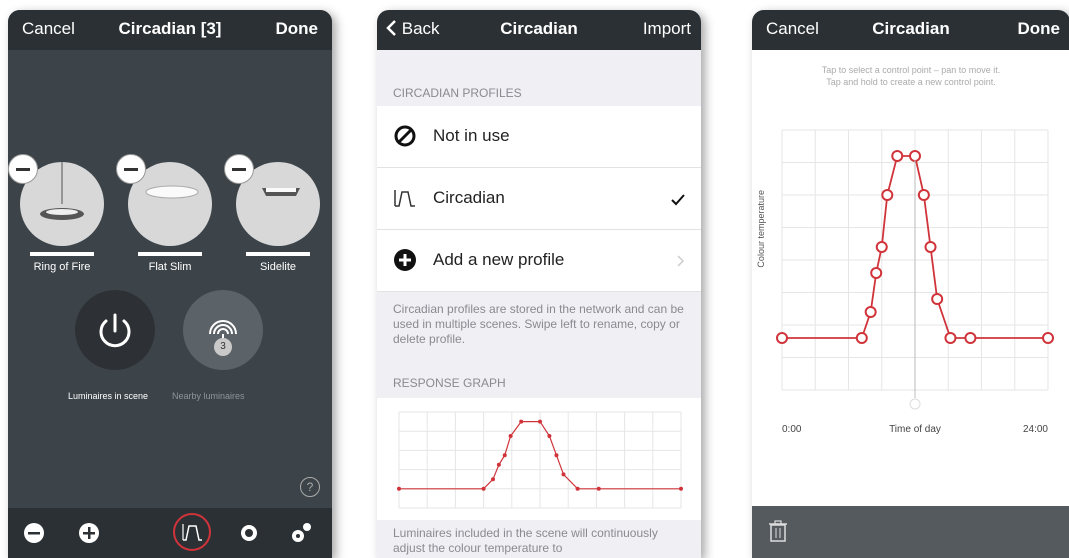 The height and width of the screenshot is (558, 1069). Describe the element at coordinates (249, 533) in the screenshot. I see `brightness-icon` at that location.